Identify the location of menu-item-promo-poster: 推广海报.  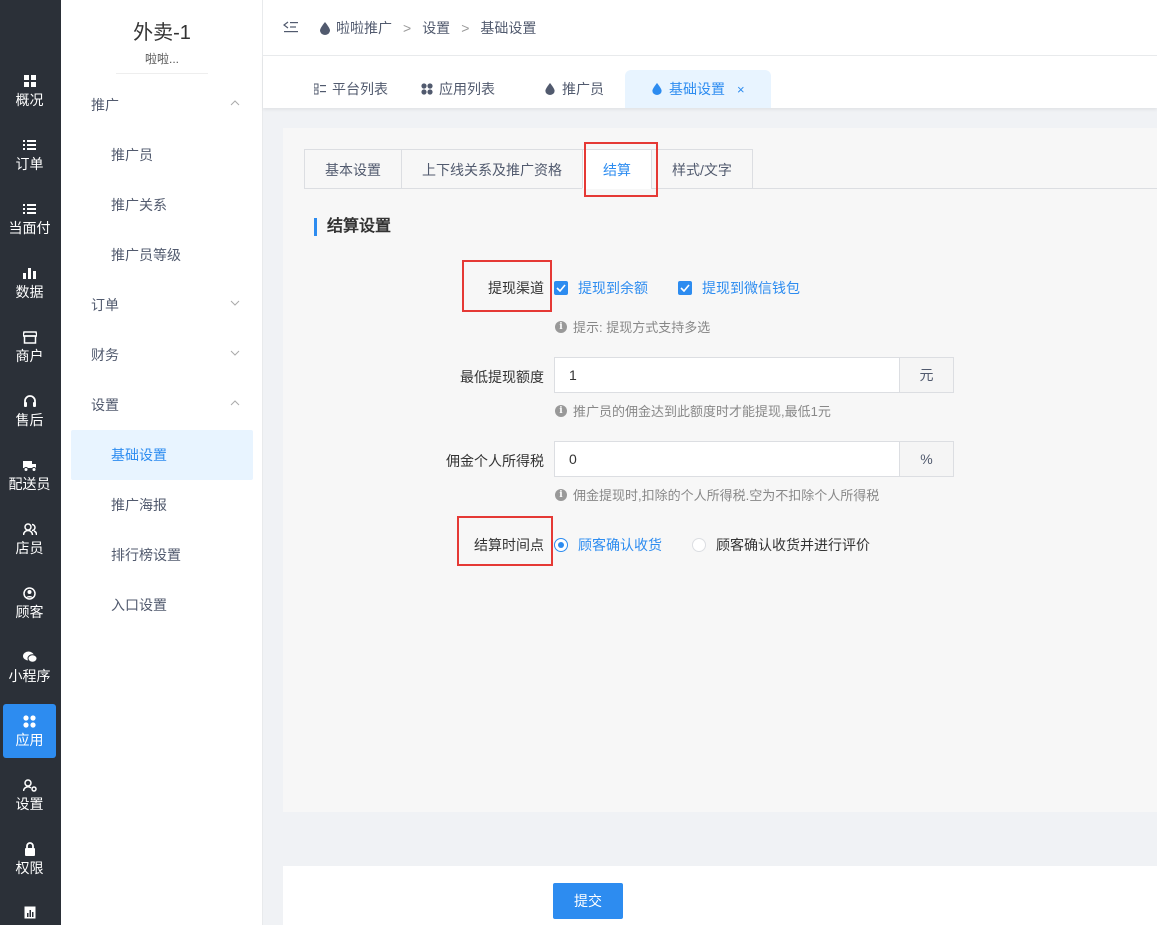
(162, 505).